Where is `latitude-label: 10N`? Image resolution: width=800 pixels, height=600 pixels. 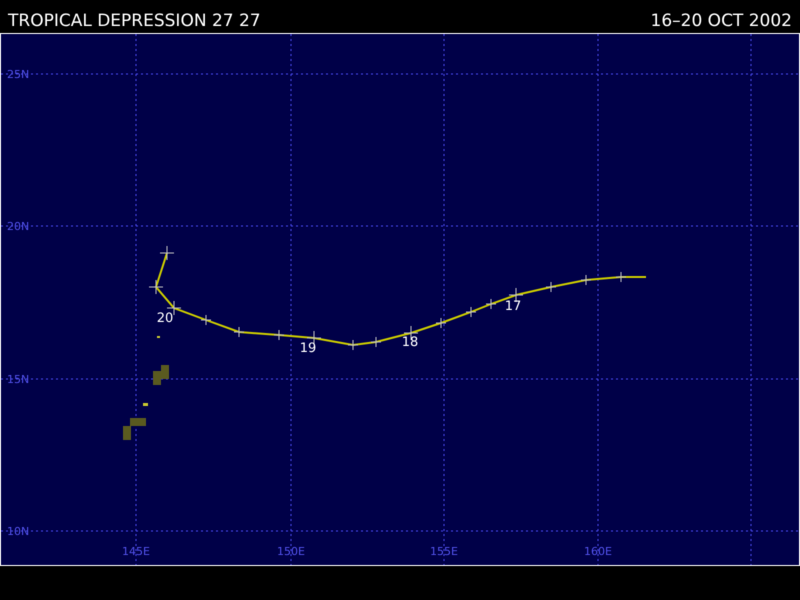 latitude-label: 10N is located at coordinates (18, 531).